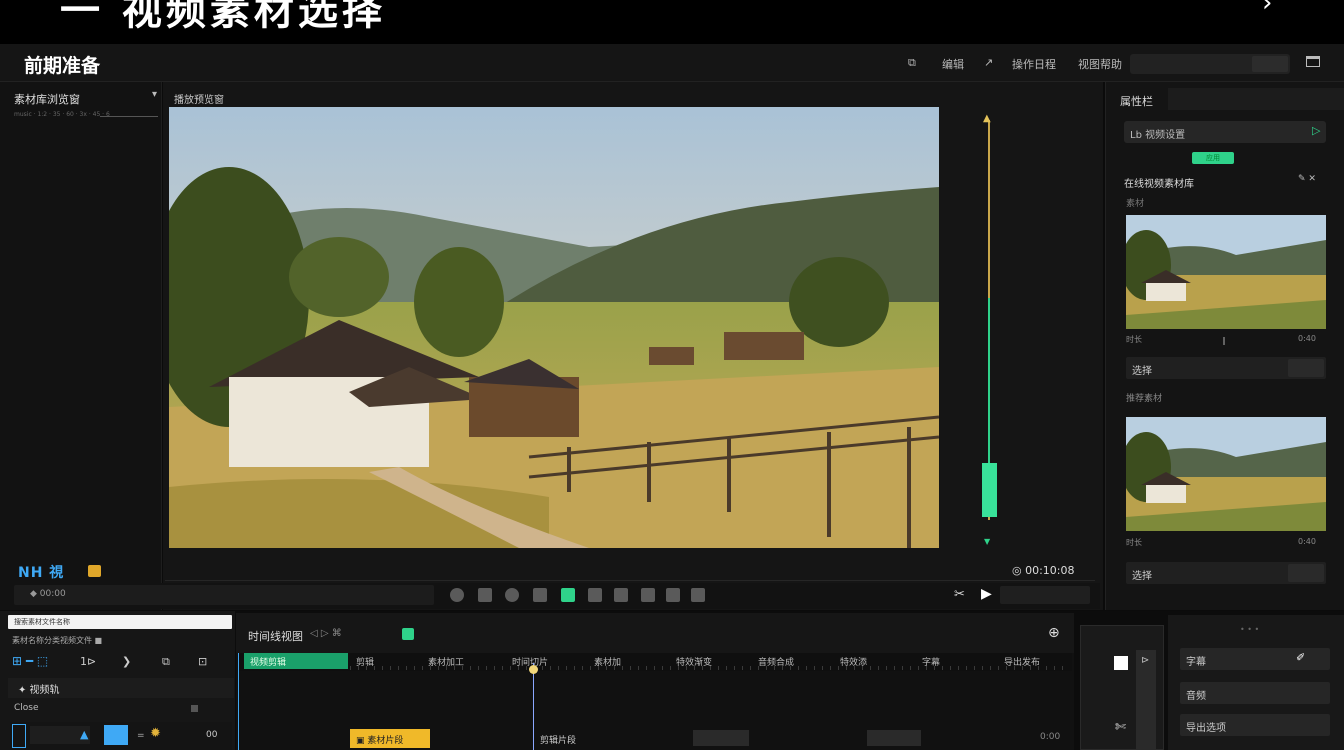  I want to click on active-tool-icon, so click(568, 595).